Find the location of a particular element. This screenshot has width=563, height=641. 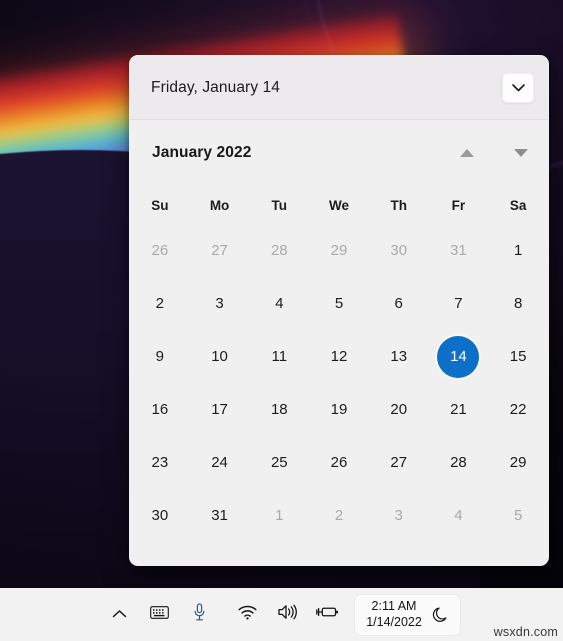

calendar-day: 13 is located at coordinates (399, 356).